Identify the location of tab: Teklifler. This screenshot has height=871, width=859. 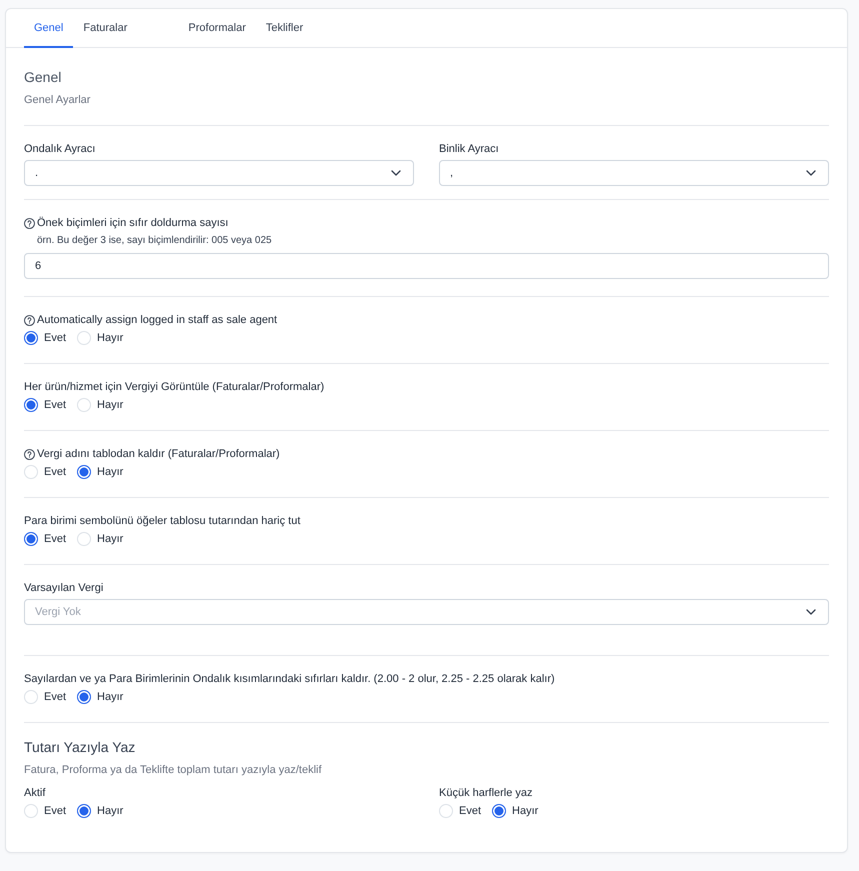
(285, 28).